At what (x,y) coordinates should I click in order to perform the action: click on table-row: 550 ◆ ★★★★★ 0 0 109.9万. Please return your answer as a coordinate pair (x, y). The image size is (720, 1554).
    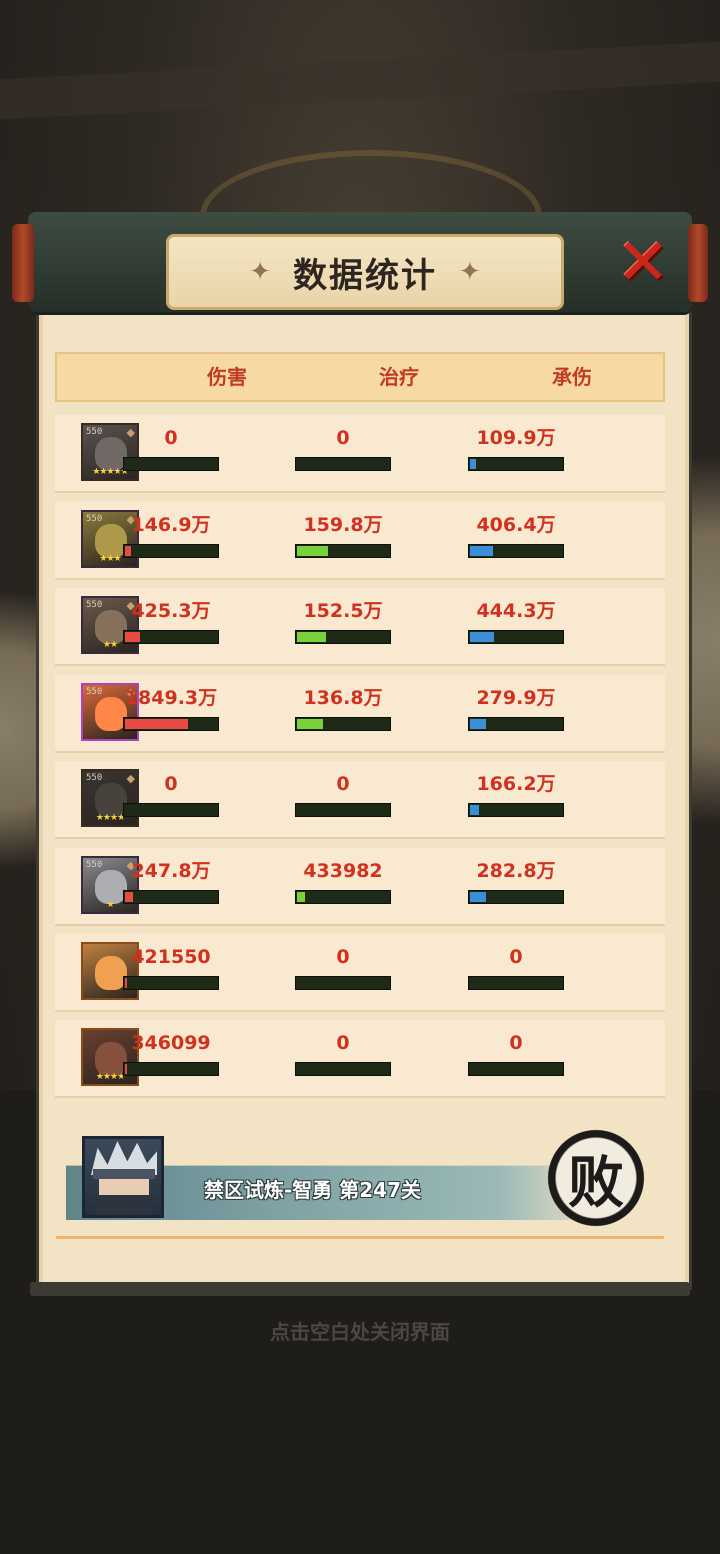
    Looking at the image, I should click on (360, 454).